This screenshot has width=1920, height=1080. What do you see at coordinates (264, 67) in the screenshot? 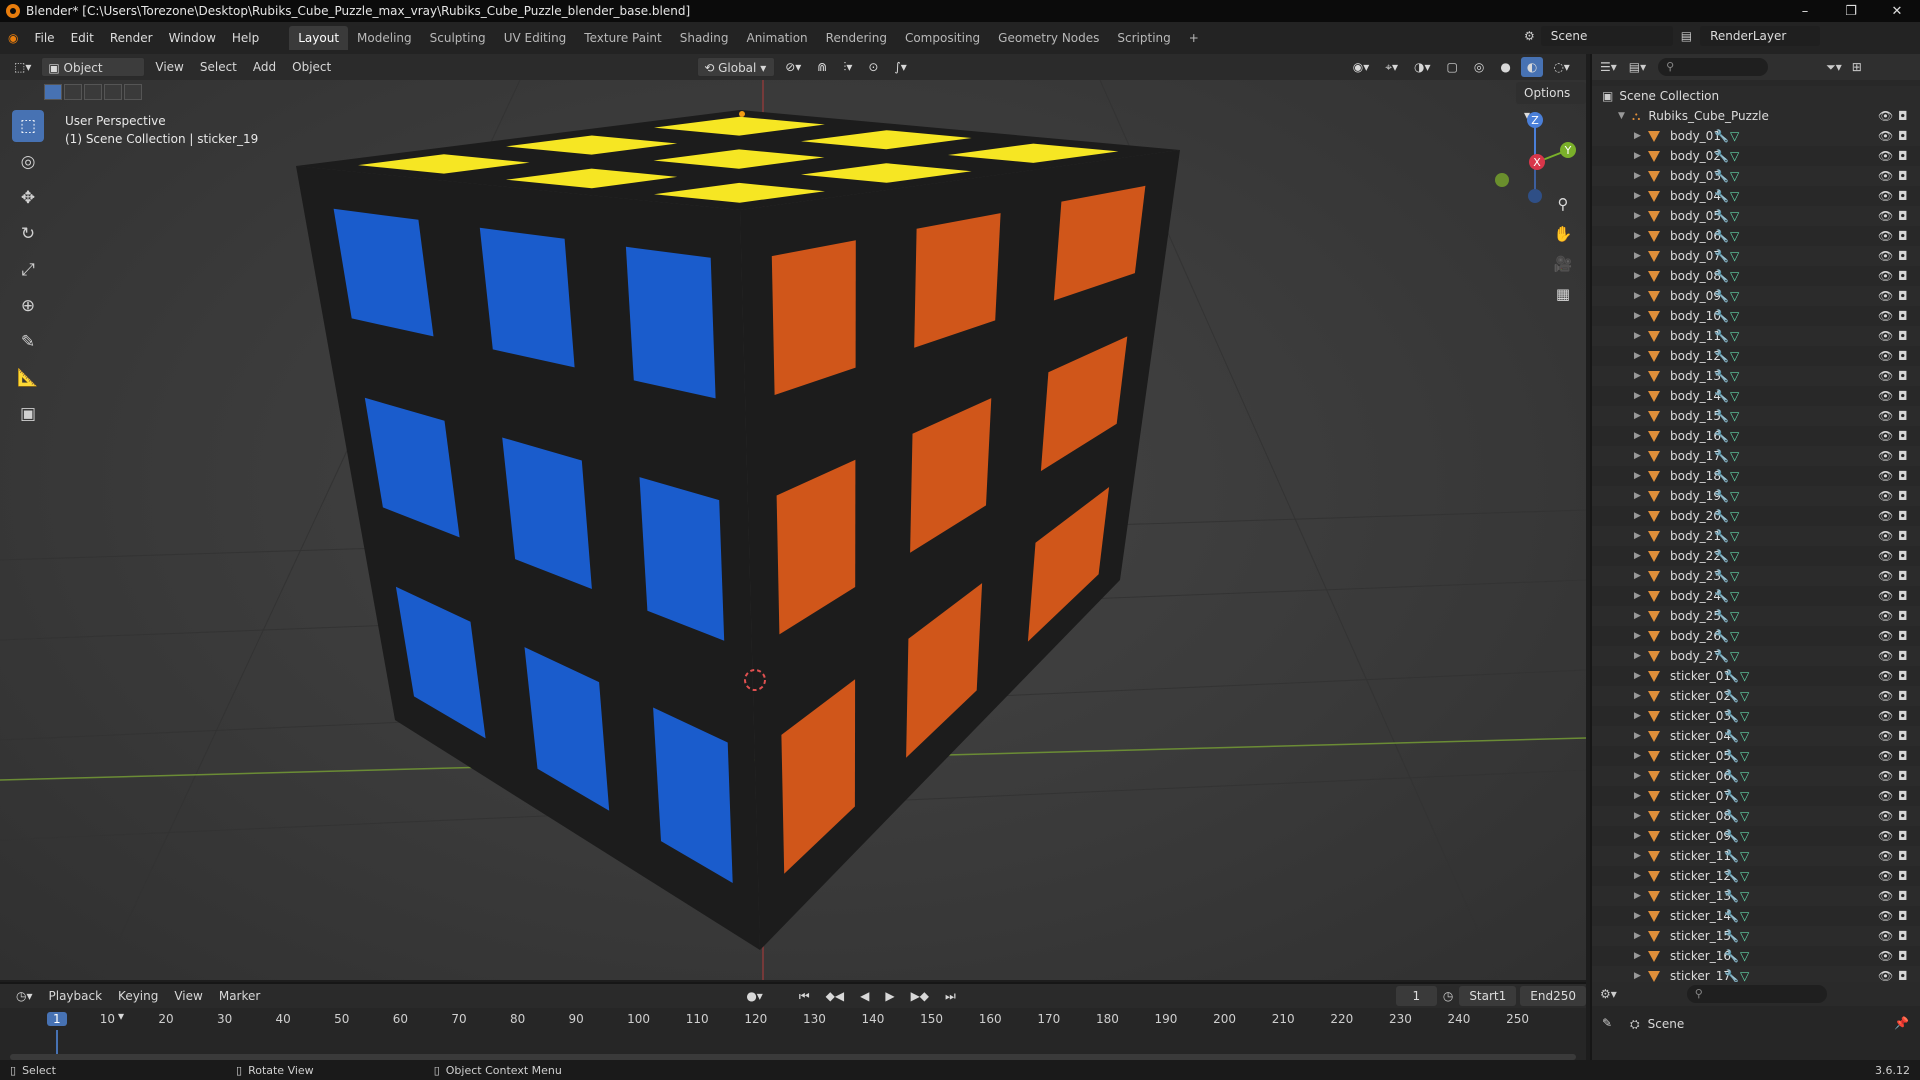
I see `menu-add: Add` at bounding box center [264, 67].